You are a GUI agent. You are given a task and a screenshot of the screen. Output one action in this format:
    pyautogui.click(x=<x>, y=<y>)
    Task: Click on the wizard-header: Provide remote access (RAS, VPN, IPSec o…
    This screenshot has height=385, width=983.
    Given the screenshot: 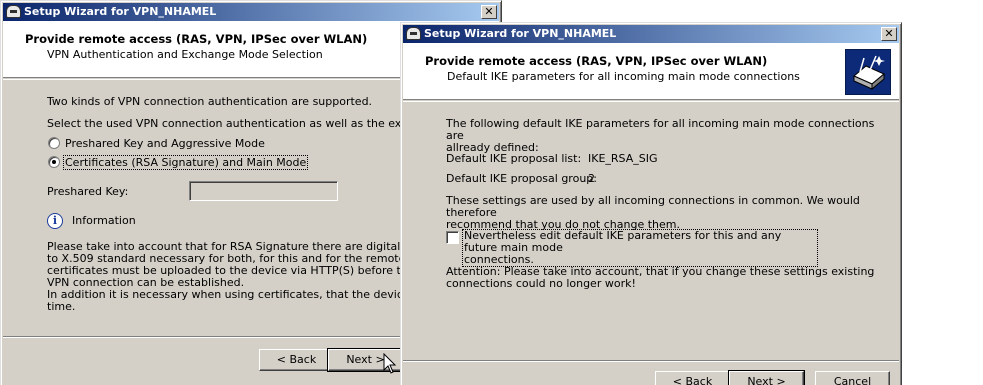 What is the action you would take?
    pyautogui.click(x=651, y=71)
    